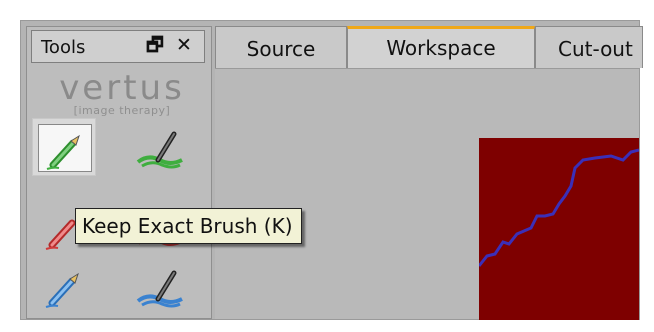 This screenshot has width=654, height=332. What do you see at coordinates (281, 47) in the screenshot?
I see `tab-source: Source` at bounding box center [281, 47].